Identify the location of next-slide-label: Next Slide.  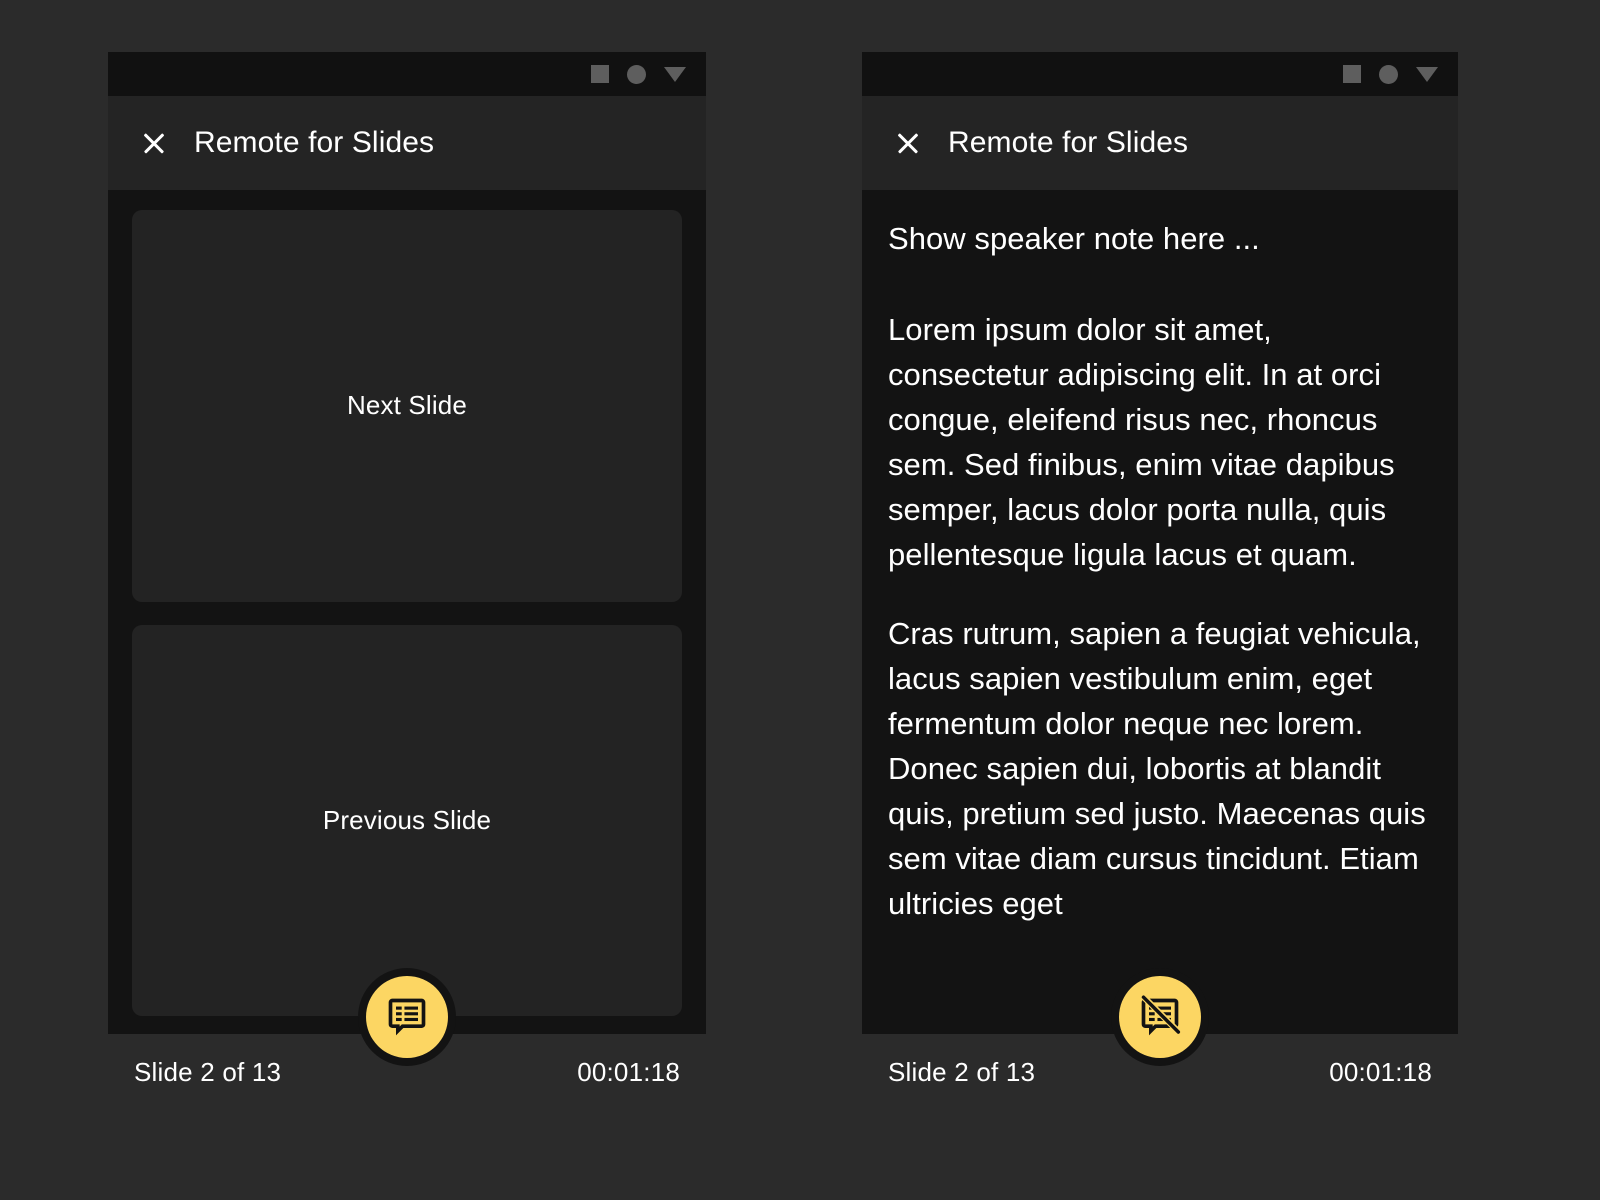
(407, 405).